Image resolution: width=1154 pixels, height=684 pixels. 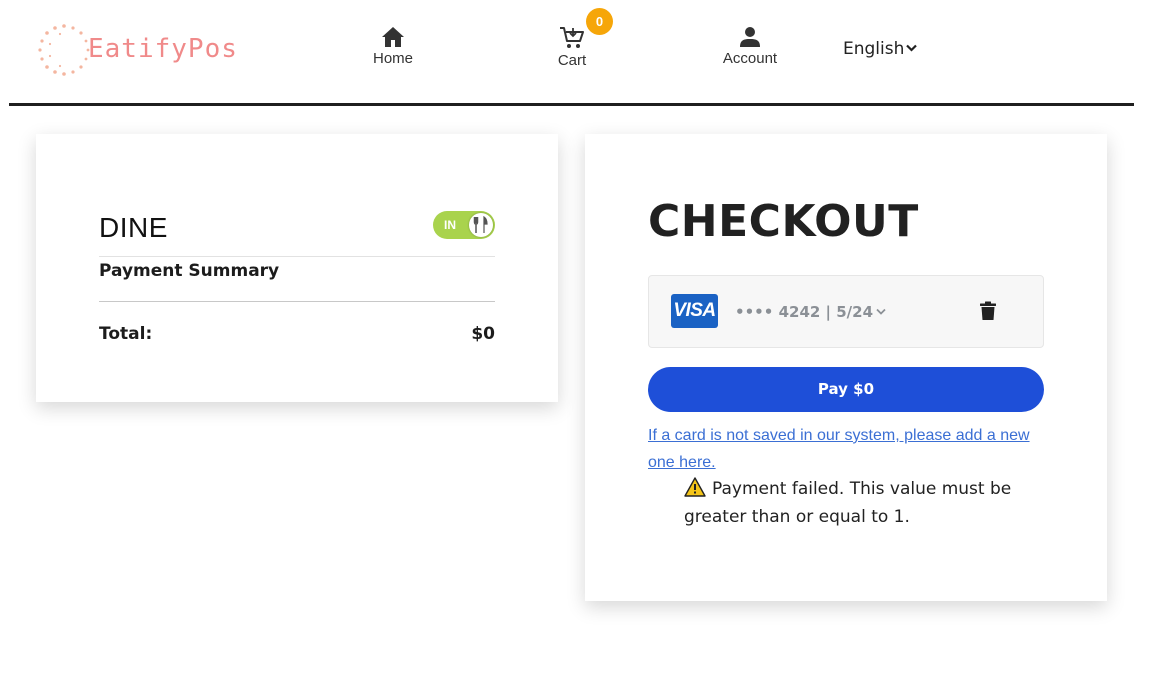 What do you see at coordinates (297, 301) in the screenshot?
I see `summary-divider-bottom` at bounding box center [297, 301].